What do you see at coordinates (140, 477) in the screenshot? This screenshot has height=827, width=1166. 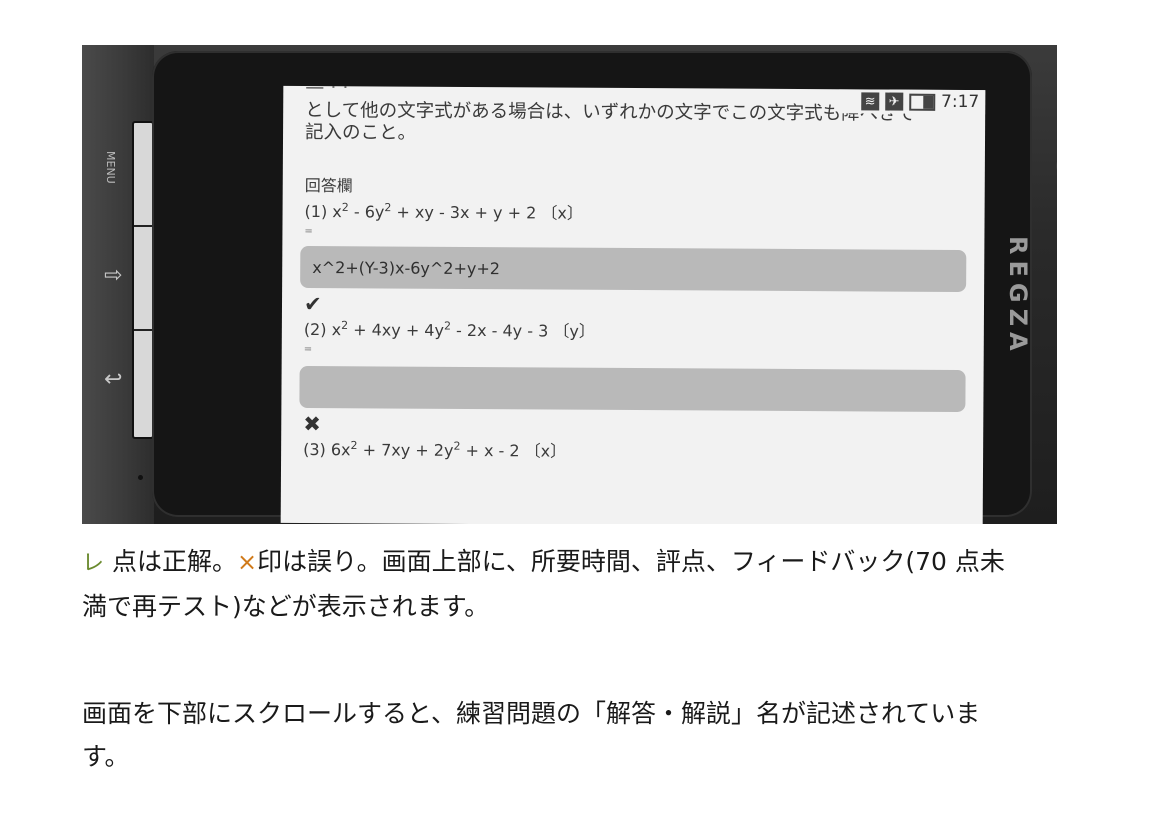 I see `sensor-dot` at bounding box center [140, 477].